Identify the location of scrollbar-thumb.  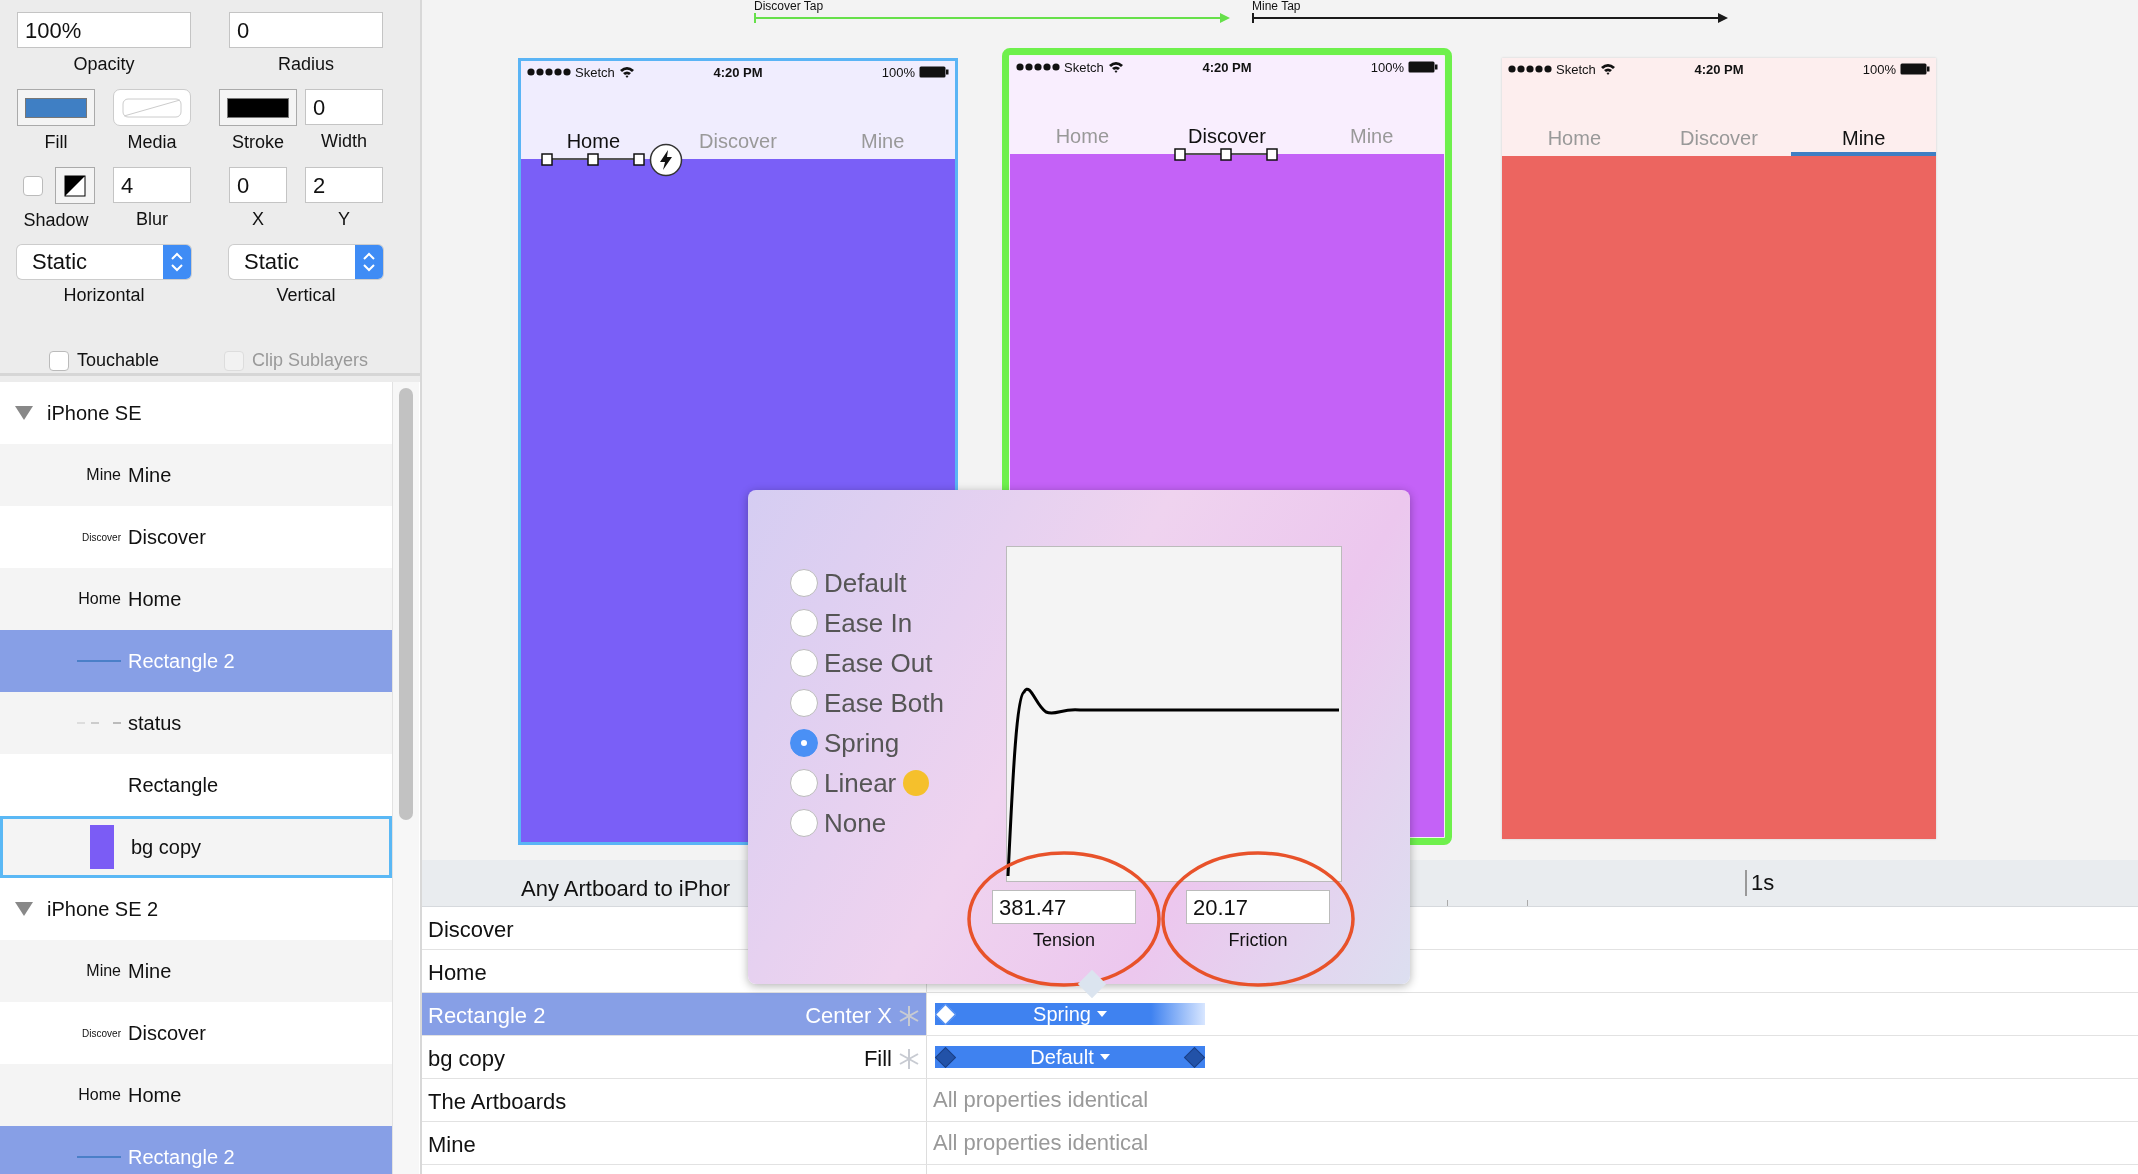
(406, 604).